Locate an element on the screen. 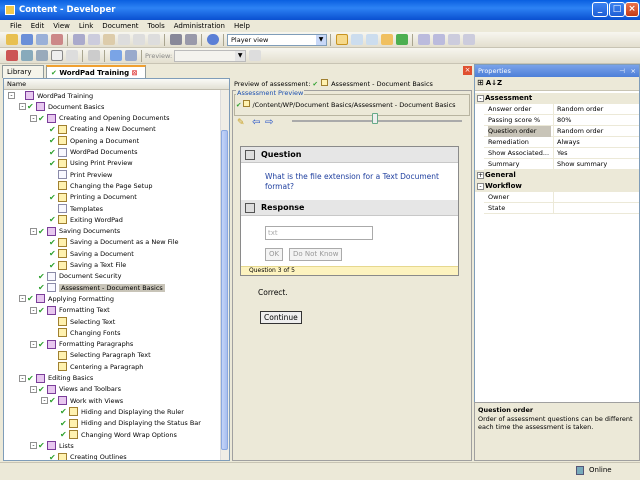 The image size is (640, 480). tree-icon is located at coordinates (130, 55).